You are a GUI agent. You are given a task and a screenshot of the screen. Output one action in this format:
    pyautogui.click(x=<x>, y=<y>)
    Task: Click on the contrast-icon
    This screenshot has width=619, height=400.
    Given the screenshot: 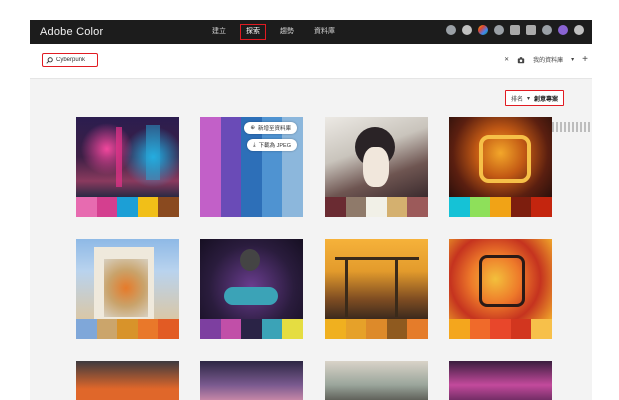 What is the action you would take?
    pyautogui.click(x=467, y=30)
    